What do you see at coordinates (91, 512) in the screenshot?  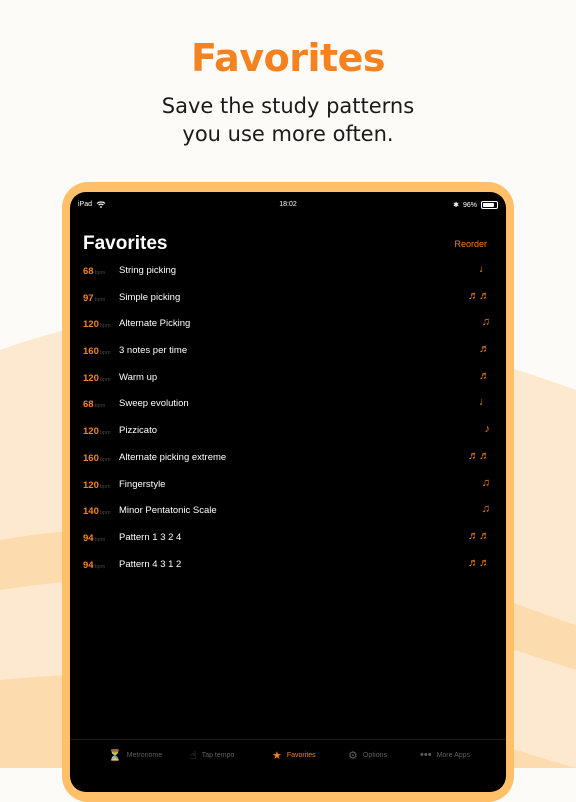 I see `bpm-number: 140` at bounding box center [91, 512].